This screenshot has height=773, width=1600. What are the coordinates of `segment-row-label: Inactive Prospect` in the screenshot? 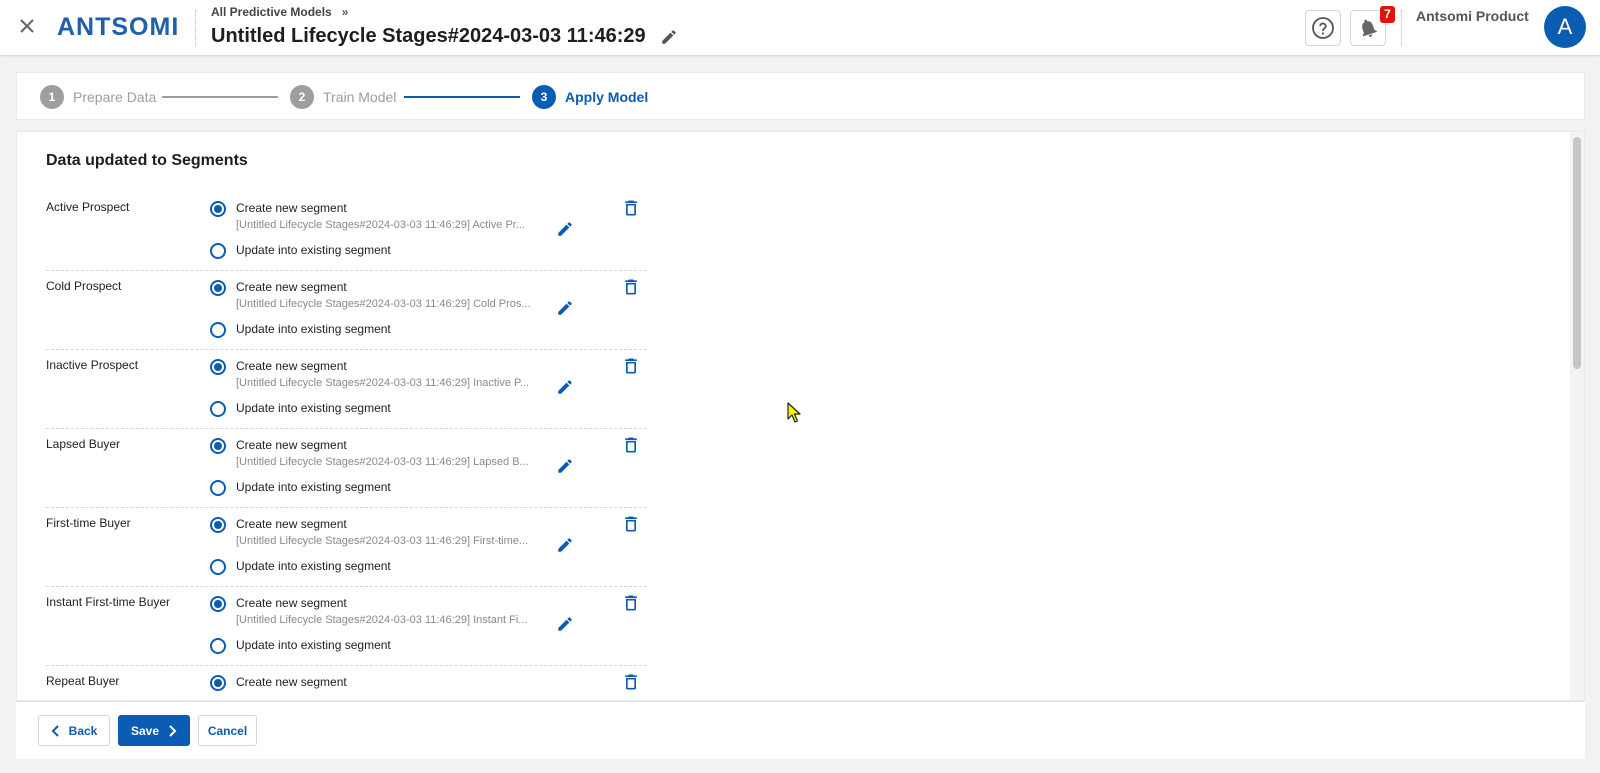 It's located at (92, 365).